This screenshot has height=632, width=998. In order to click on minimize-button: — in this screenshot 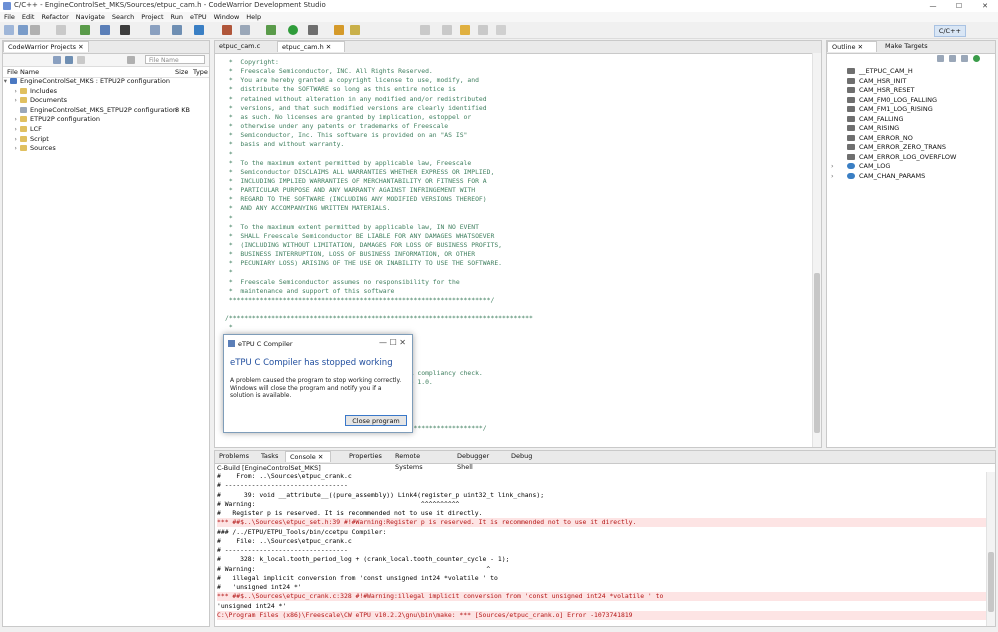, I will do `click(933, 6)`.